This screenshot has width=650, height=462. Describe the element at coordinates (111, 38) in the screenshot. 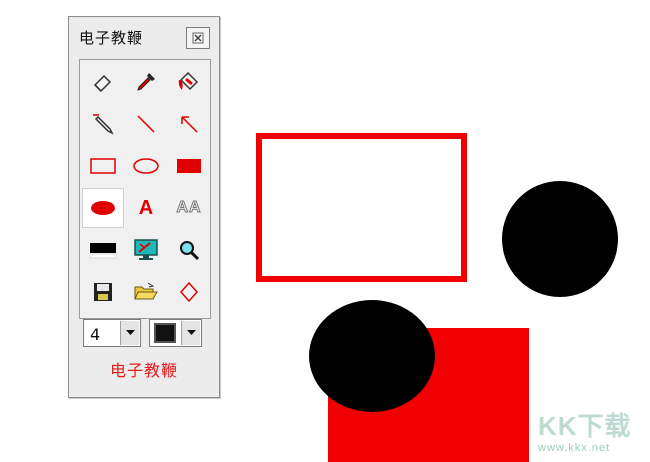

I see `window-title: 电子教鞭` at that location.